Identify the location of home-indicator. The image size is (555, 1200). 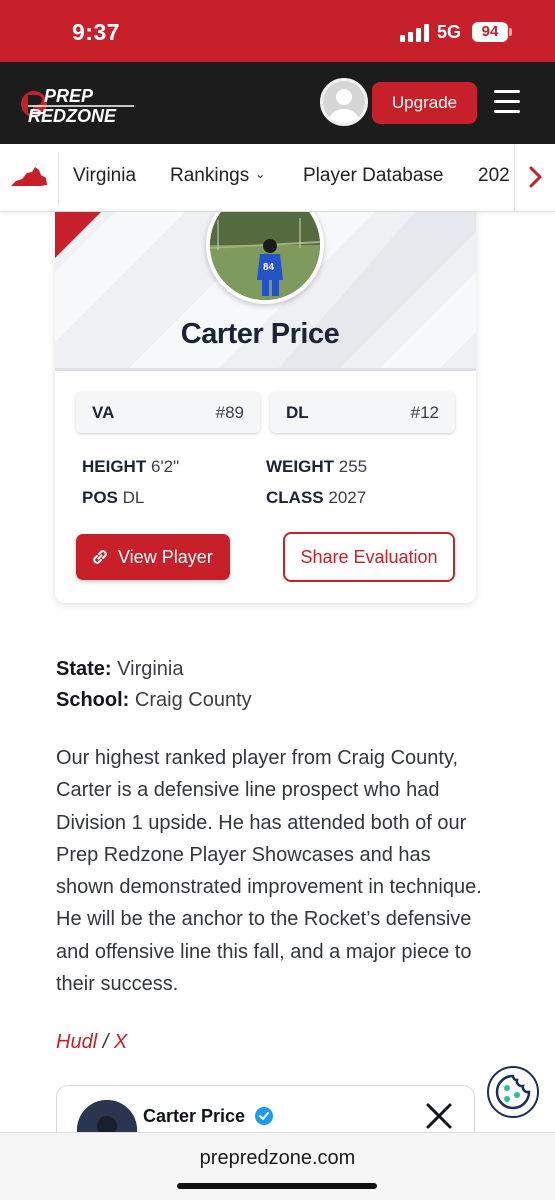
(277, 1186).